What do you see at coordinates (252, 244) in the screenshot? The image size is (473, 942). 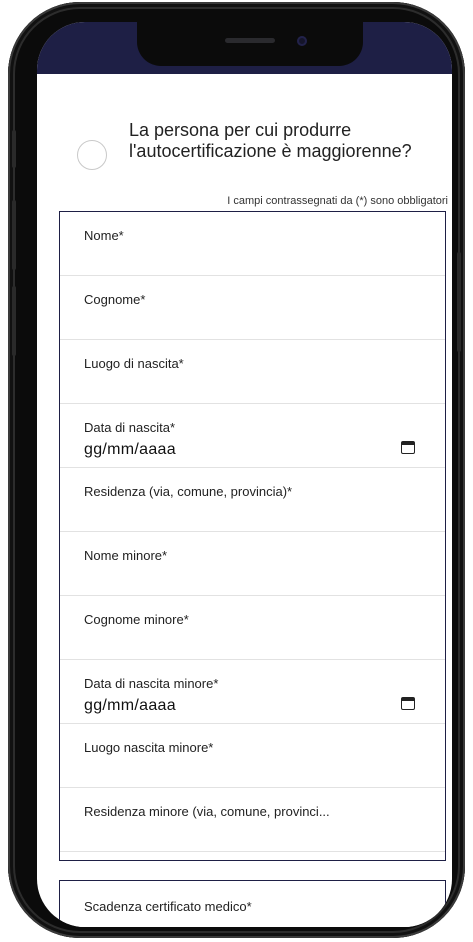 I see `field-nome: Nome*` at bounding box center [252, 244].